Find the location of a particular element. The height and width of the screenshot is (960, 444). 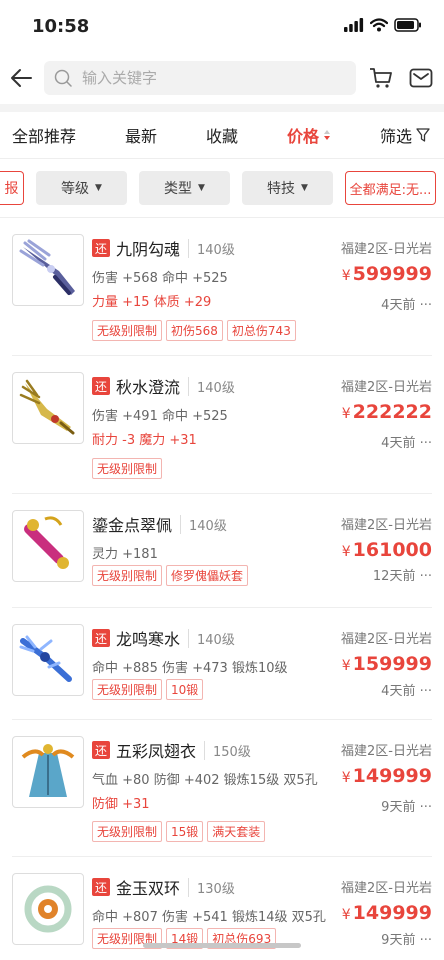

price-value: 149999 is located at coordinates (392, 913).